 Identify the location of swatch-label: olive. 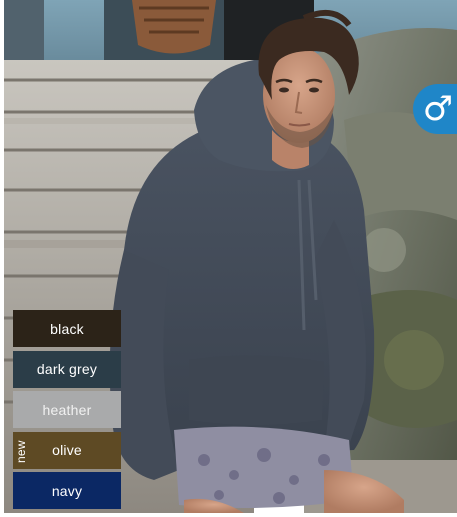
(67, 450).